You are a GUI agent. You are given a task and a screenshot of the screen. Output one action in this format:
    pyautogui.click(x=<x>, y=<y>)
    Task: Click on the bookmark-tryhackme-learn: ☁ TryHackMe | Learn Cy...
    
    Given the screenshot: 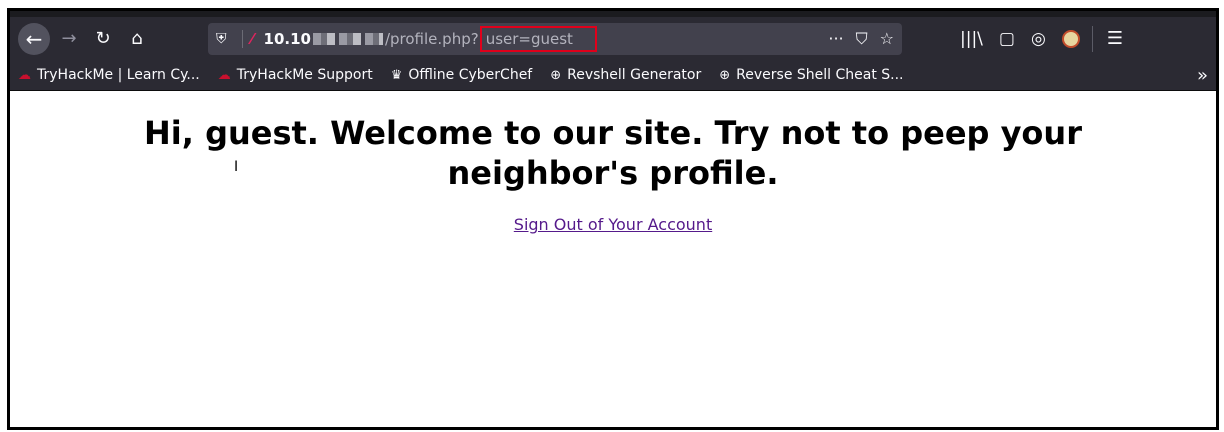 What is the action you would take?
    pyautogui.click(x=109, y=75)
    